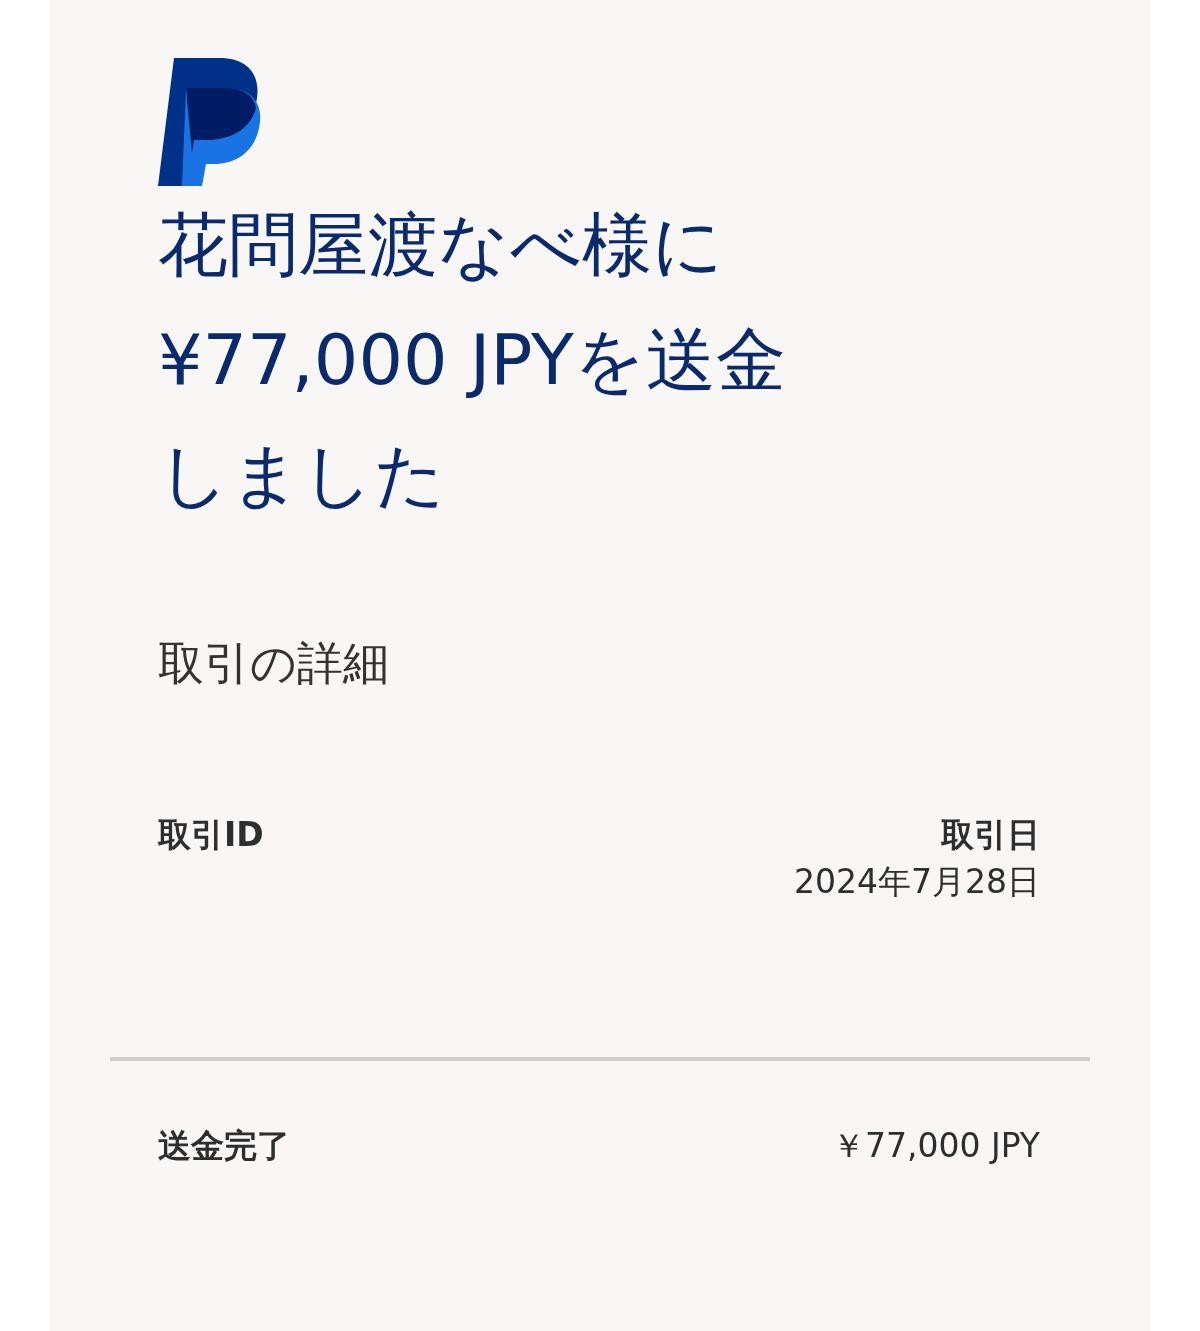  Describe the element at coordinates (935, 1146) in the screenshot. I see `amount-text: ￥77,000 JPY` at that location.